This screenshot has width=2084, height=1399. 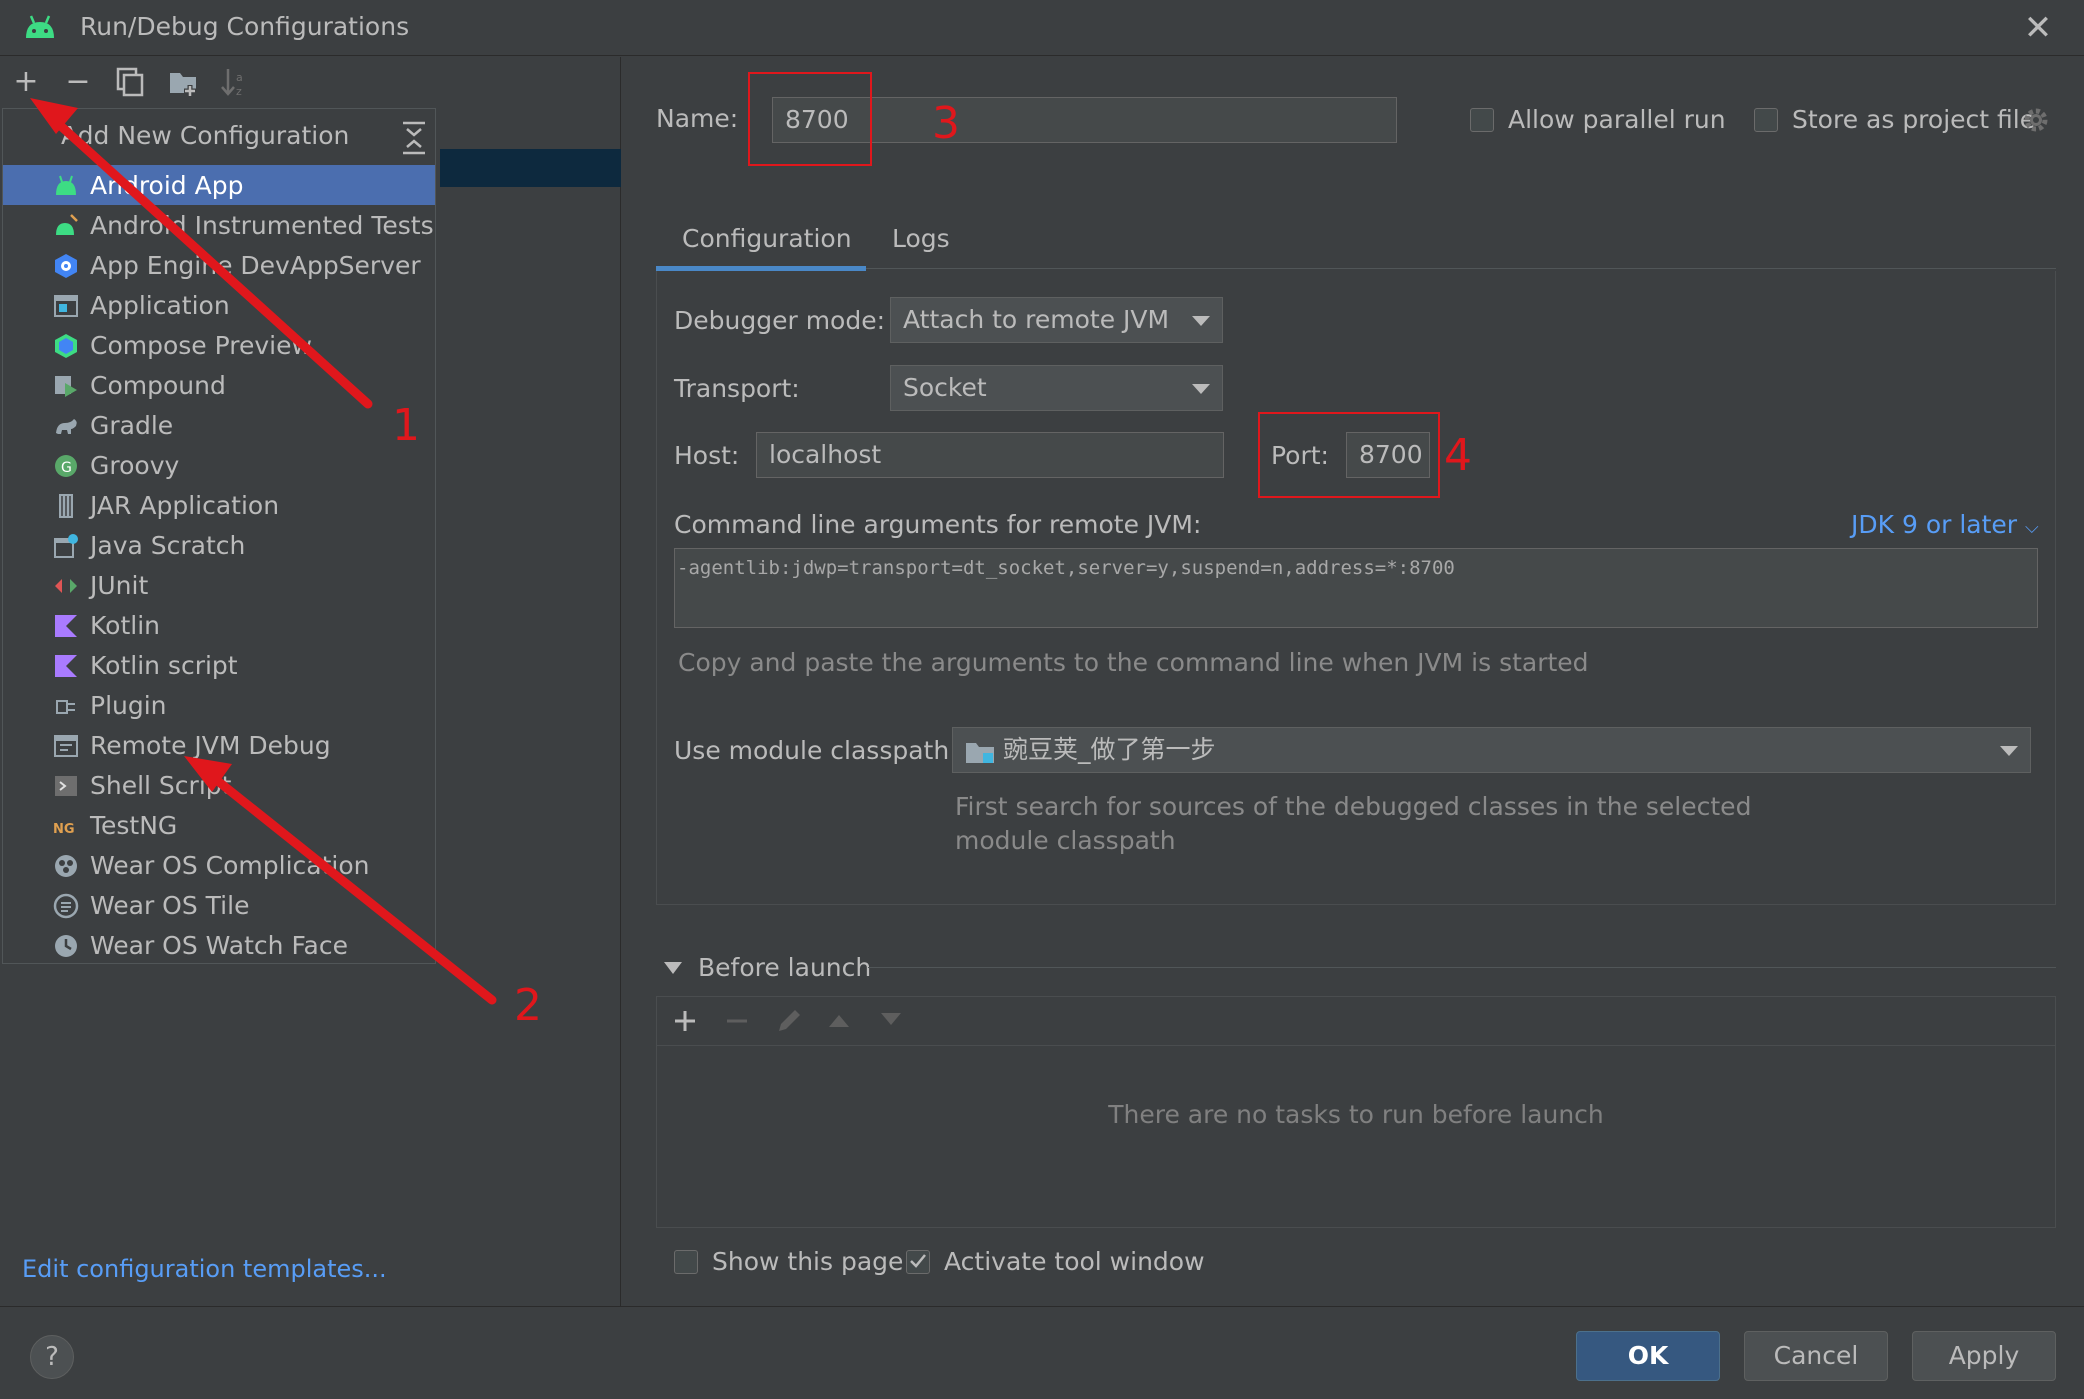 I want to click on popup-item-label: Wear OS Complication, so click(x=230, y=865).